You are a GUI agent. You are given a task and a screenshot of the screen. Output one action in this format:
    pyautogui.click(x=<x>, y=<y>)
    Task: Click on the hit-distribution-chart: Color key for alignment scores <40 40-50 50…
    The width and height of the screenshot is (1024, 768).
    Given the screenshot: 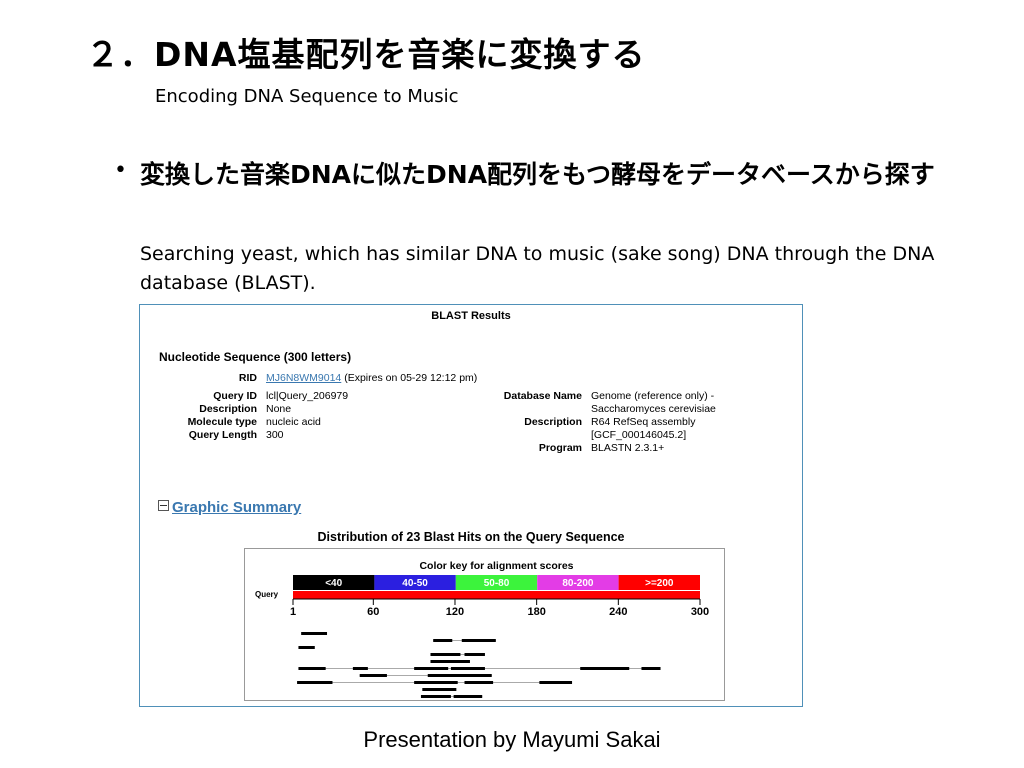 What is the action you would take?
    pyautogui.click(x=482, y=629)
    